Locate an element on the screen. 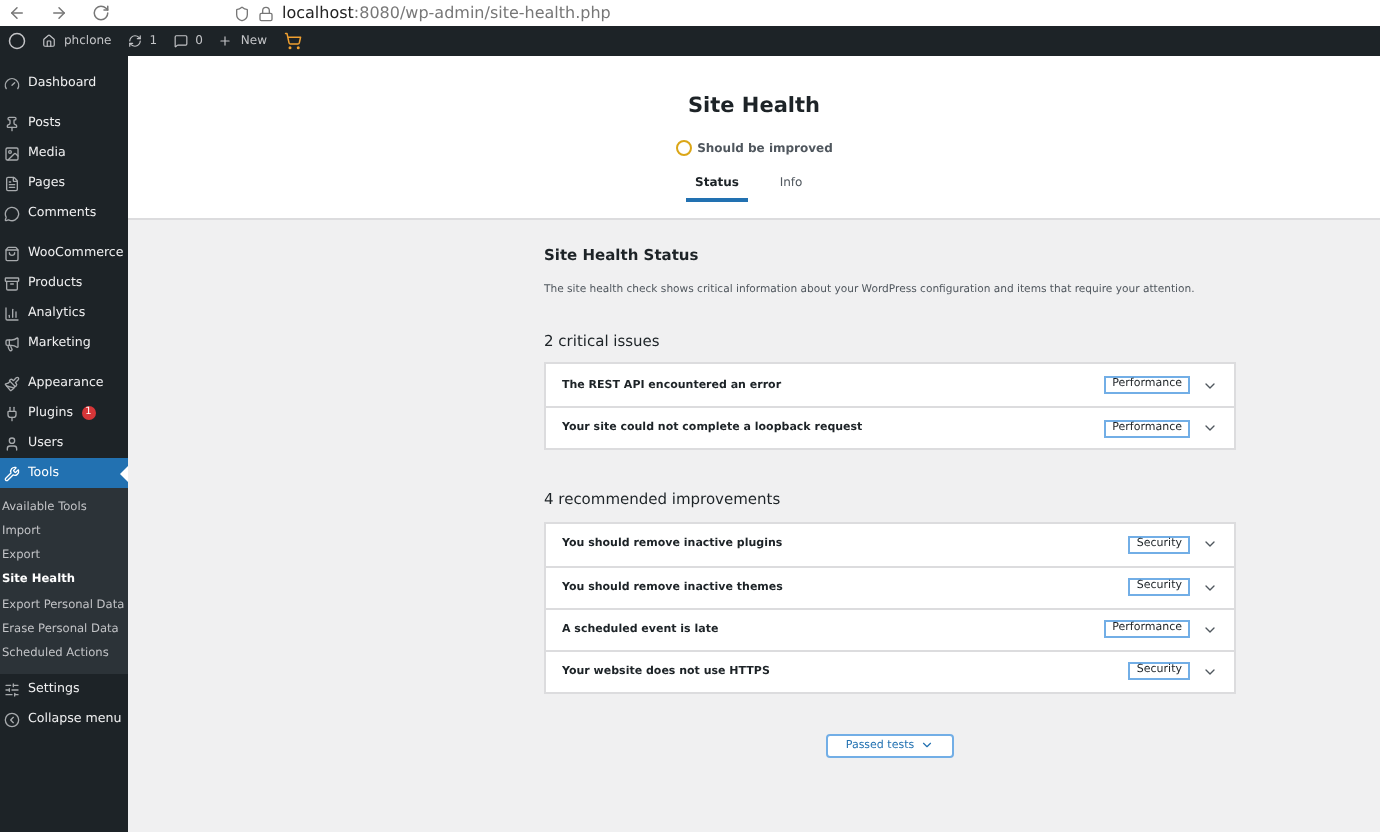 The height and width of the screenshot is (832, 1380). cart-icon is located at coordinates (292, 41).